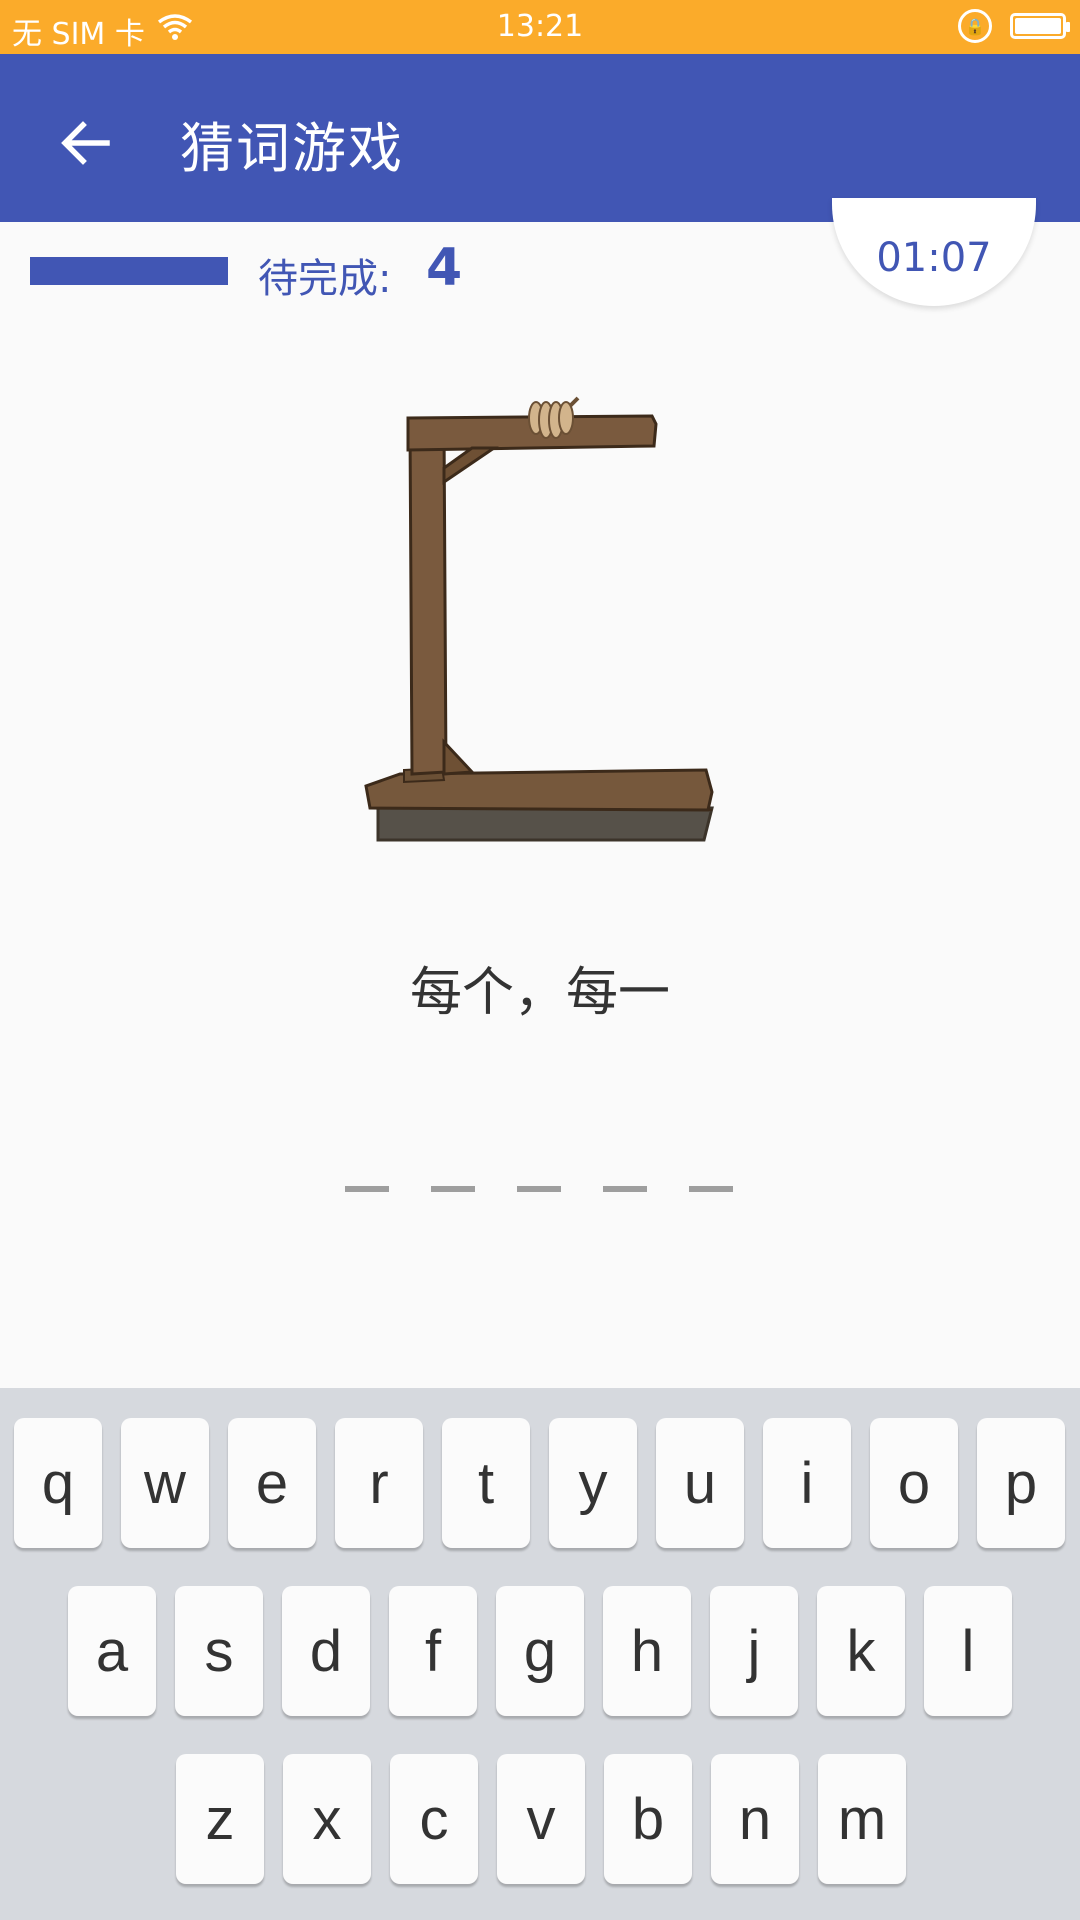 The image size is (1080, 1920). I want to click on key-k: k, so click(861, 1651).